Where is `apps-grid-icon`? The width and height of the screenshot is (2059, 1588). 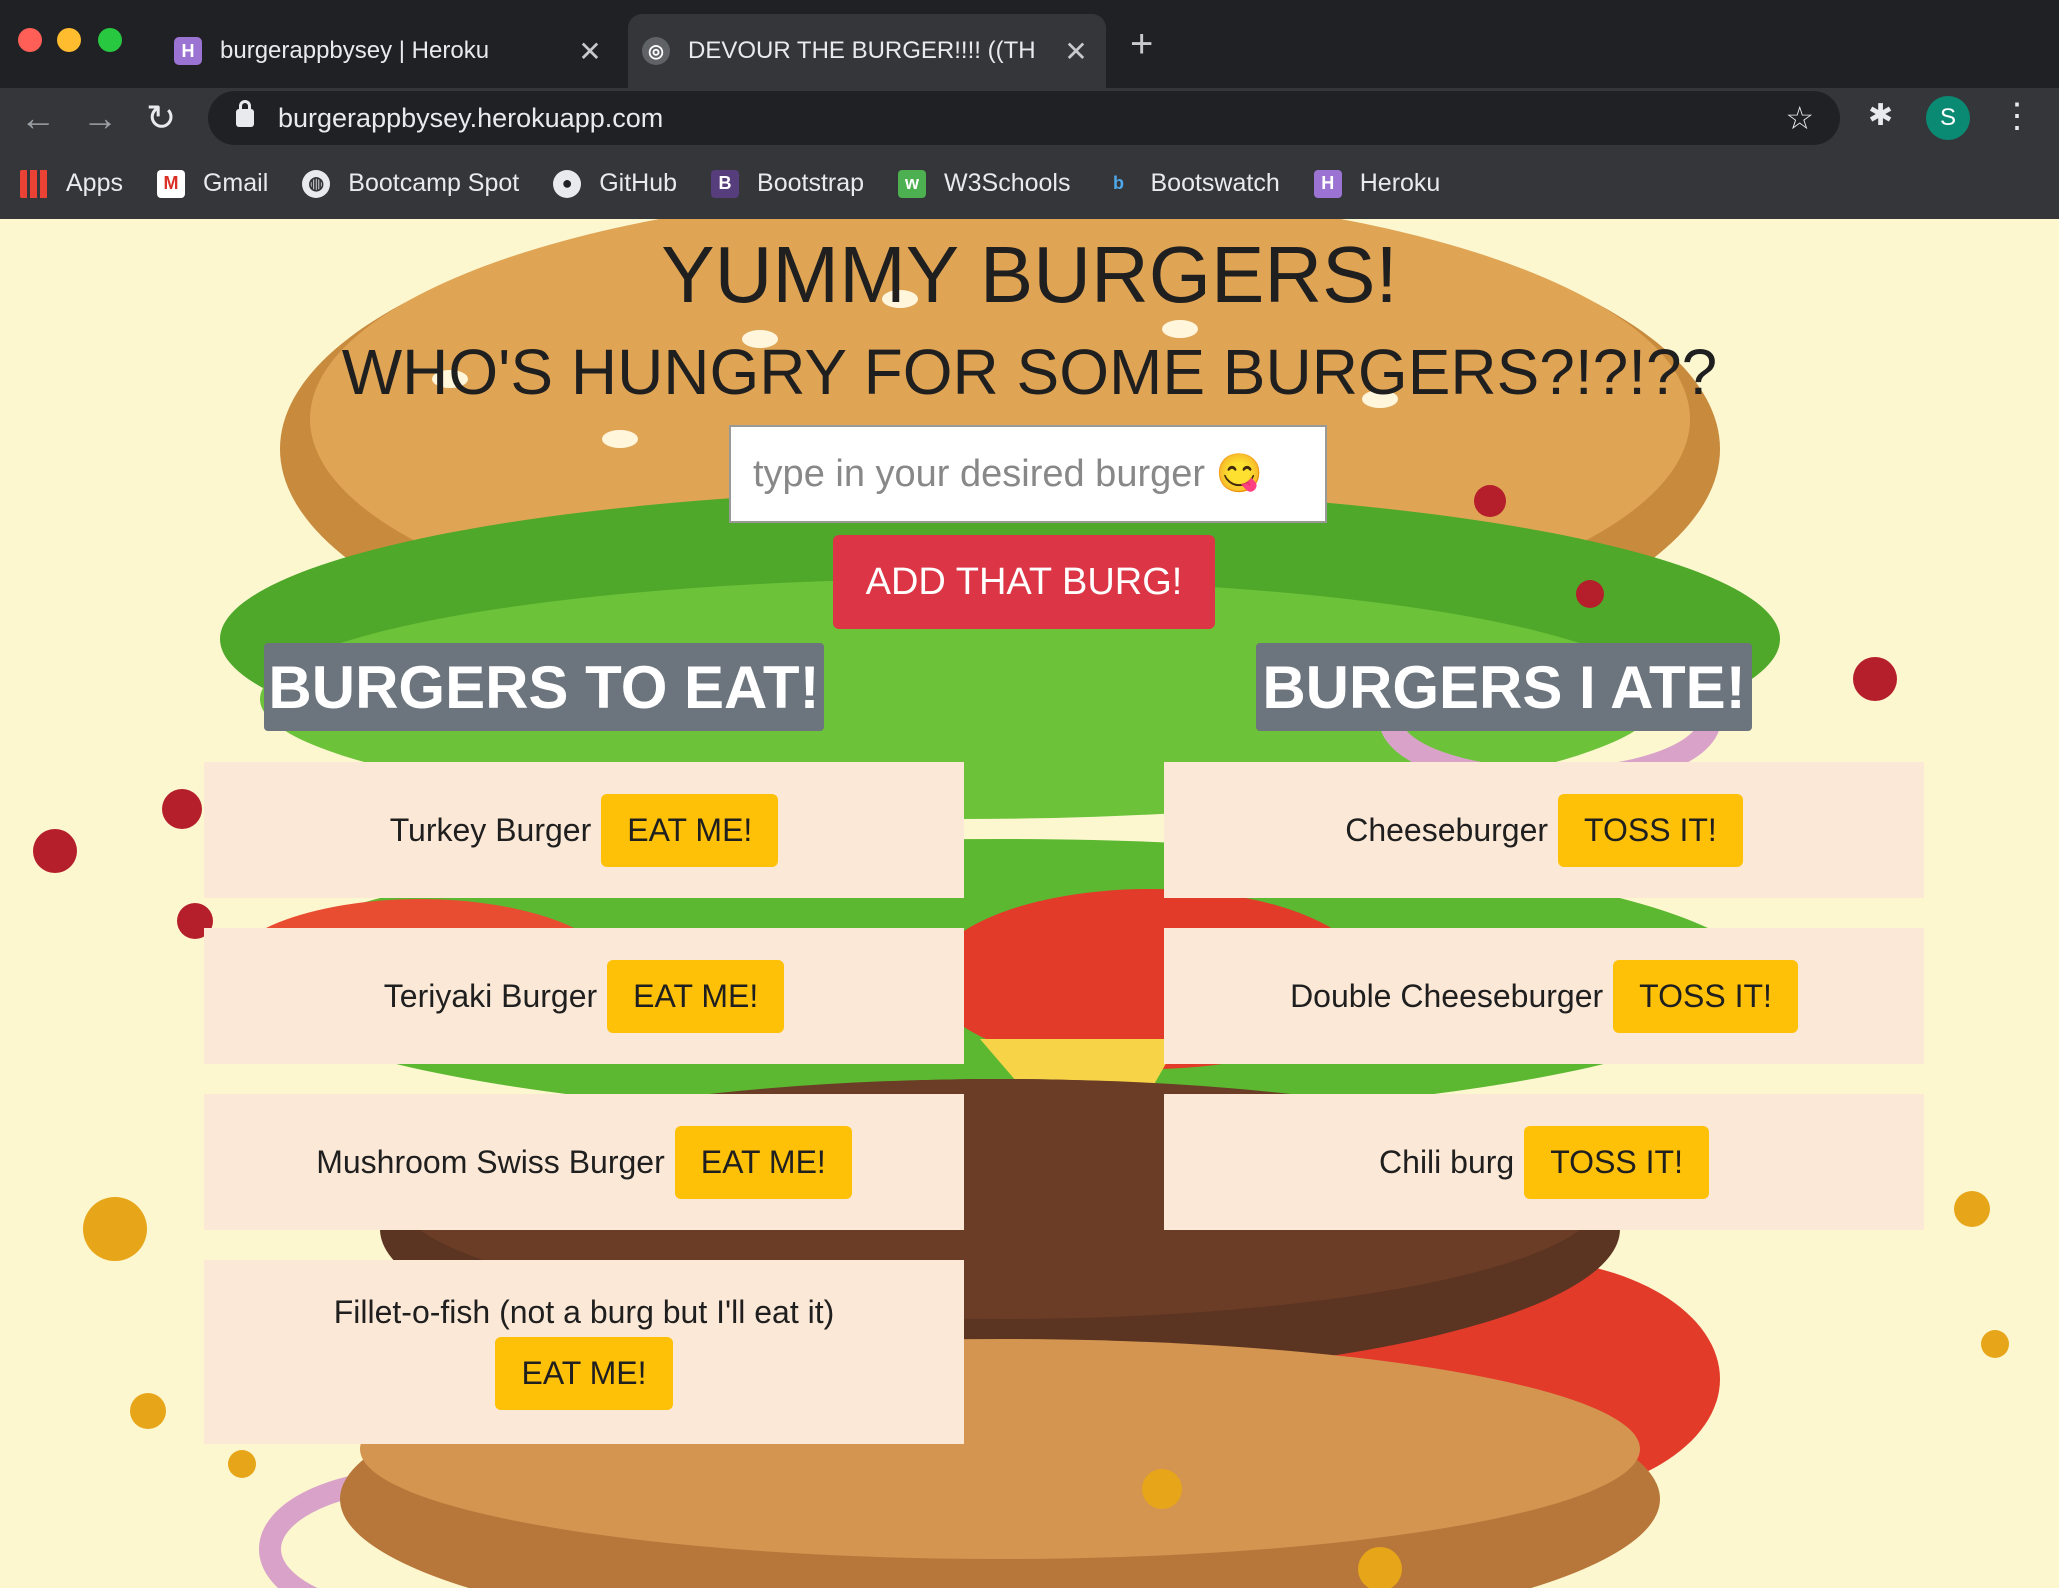
apps-grid-icon is located at coordinates (34, 183).